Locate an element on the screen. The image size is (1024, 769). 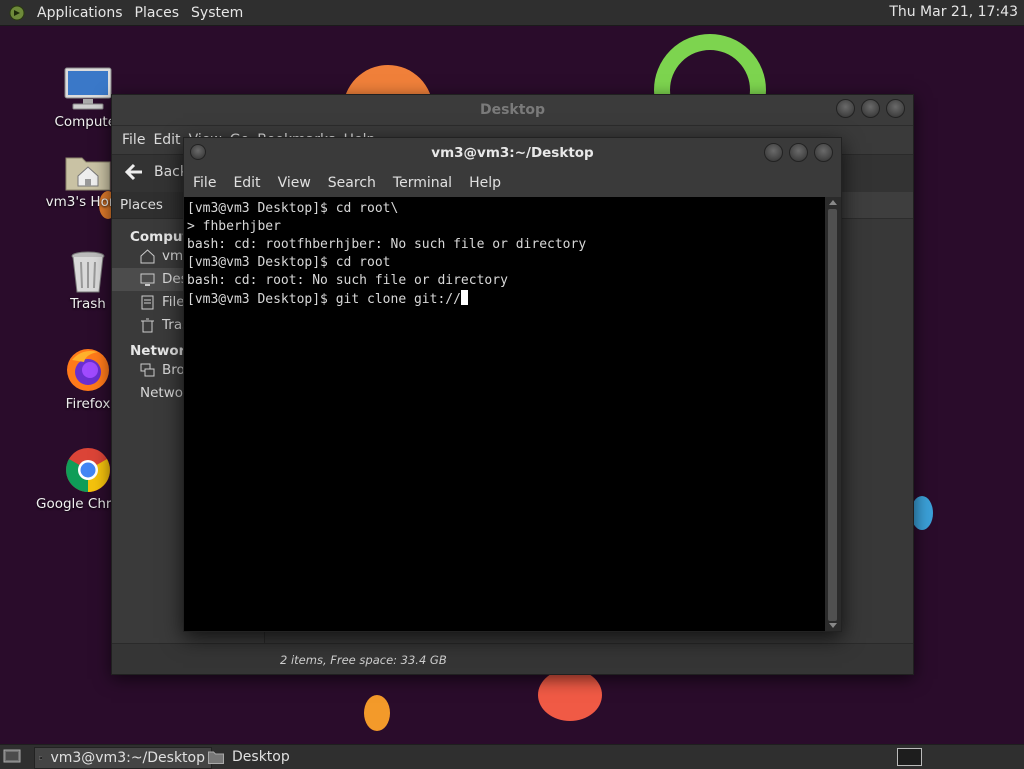
taskbar-item-label: vm3@vm3:~/Desktop is located at coordinates (127, 758).